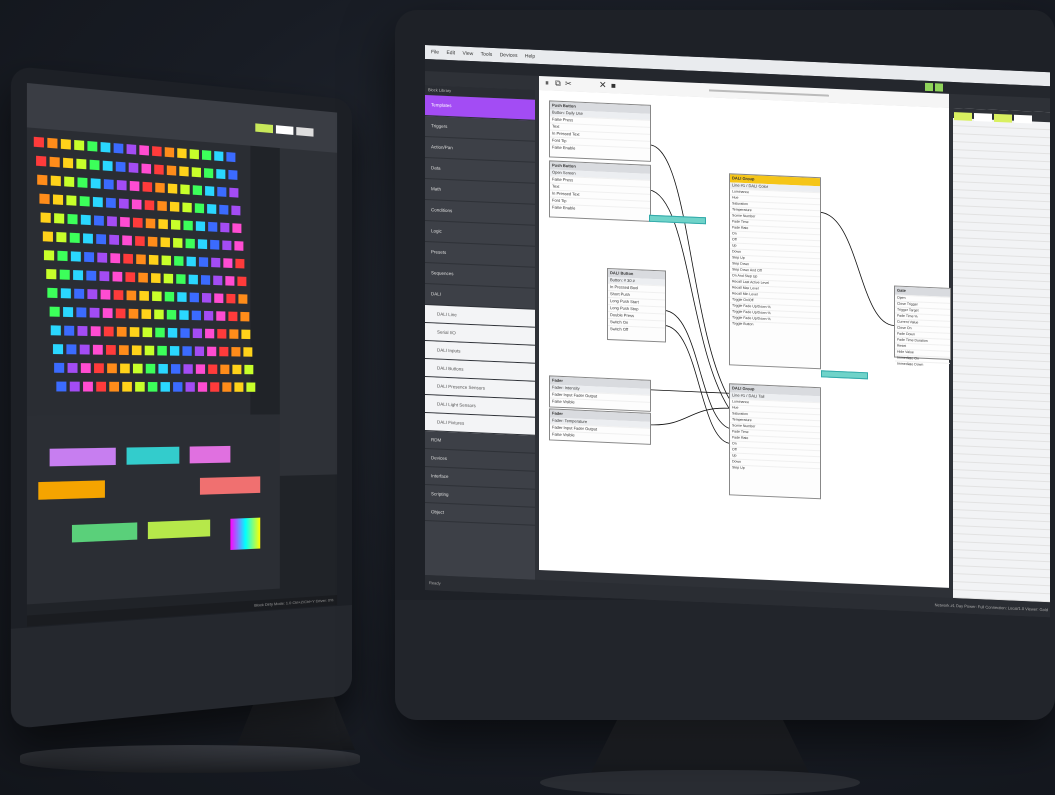 The width and height of the screenshot is (1055, 795). I want to click on tab-animation, so click(1003, 118).